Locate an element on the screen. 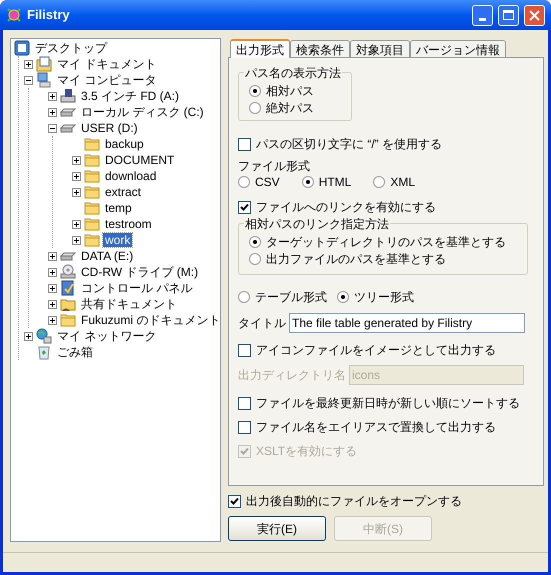 This screenshot has height=575, width=551. section-label: ファイル形式 is located at coordinates (274, 166).